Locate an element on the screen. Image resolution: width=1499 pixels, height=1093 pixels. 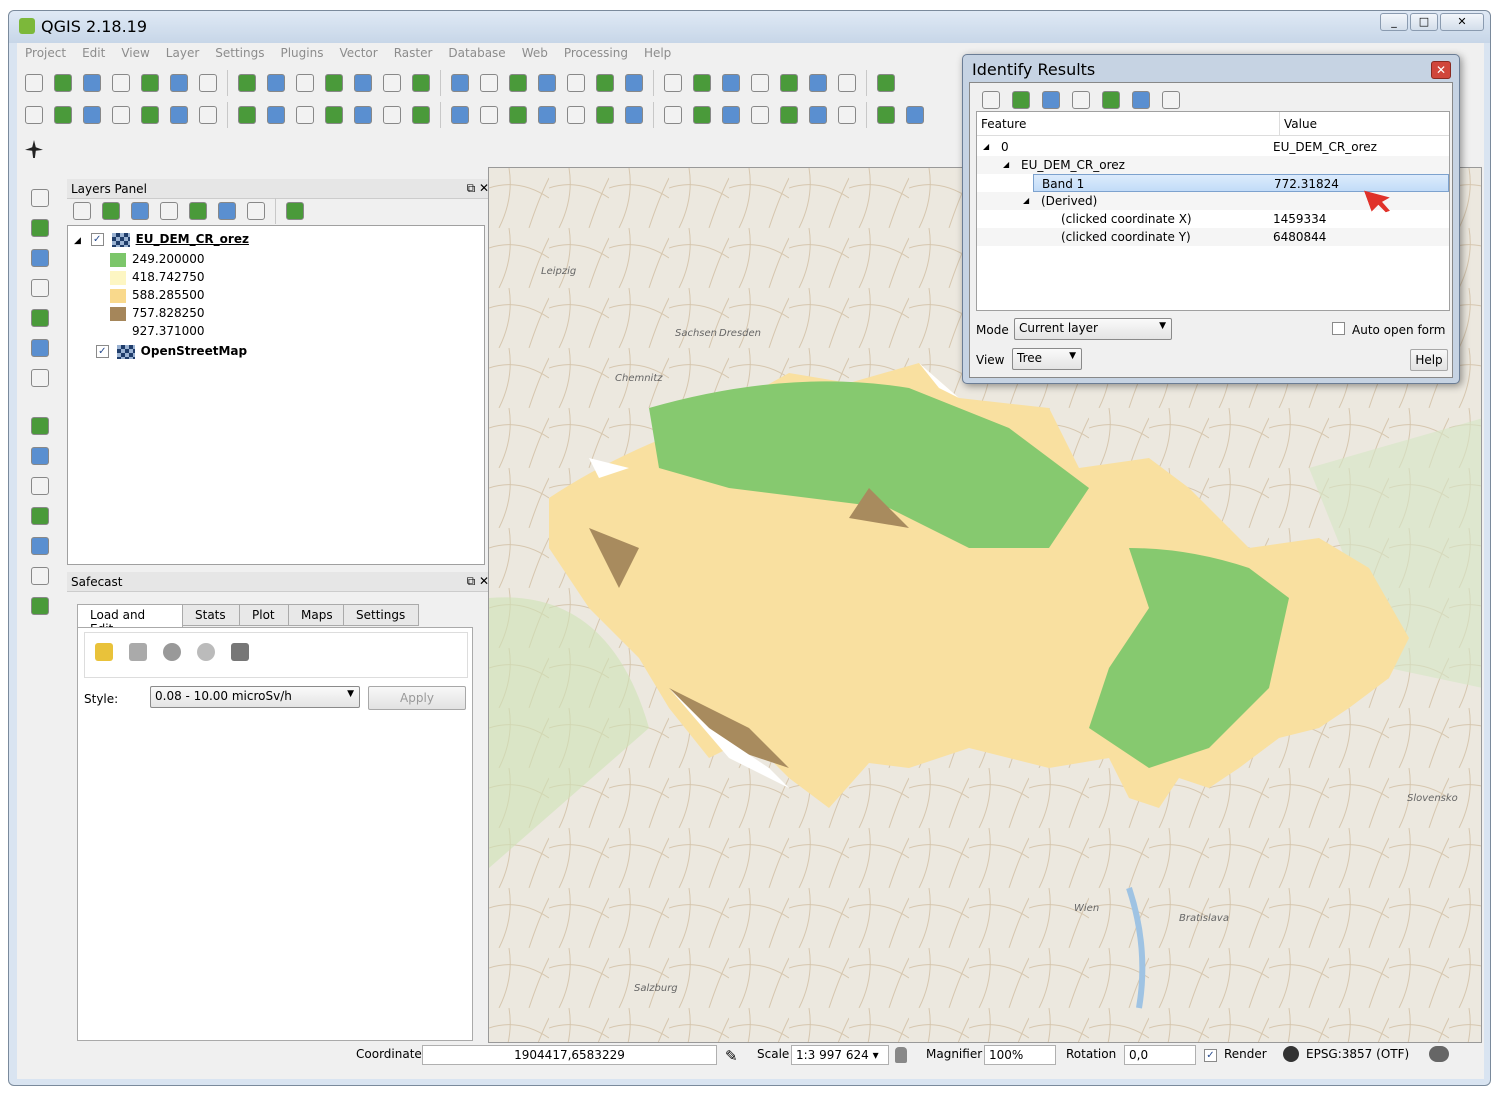
manage-visibility-icon is located at coordinates (140, 211).